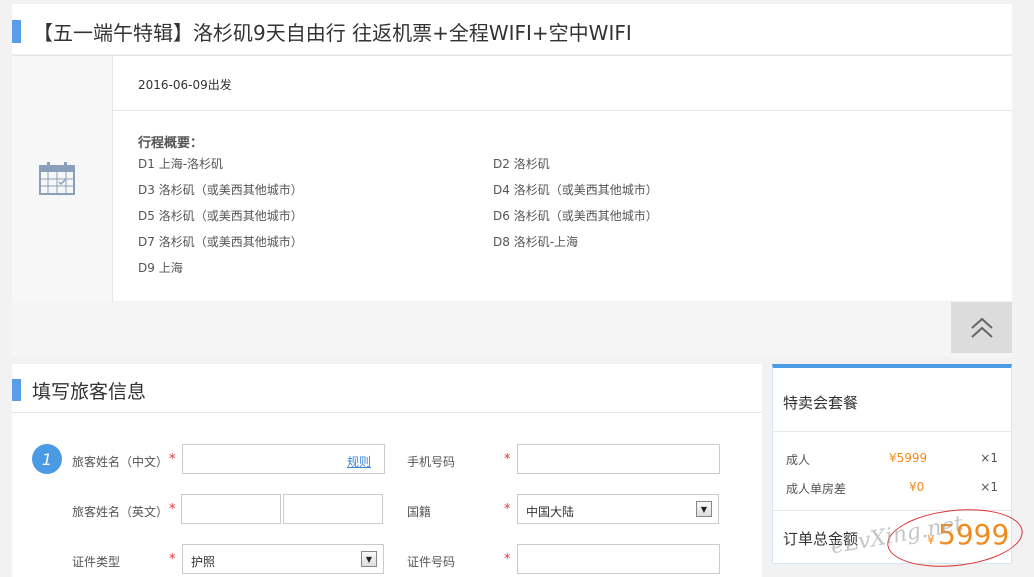 This screenshot has width=1034, height=577. What do you see at coordinates (171, 143) in the screenshot?
I see `itinerary-overview-title: 行程概要：` at bounding box center [171, 143].